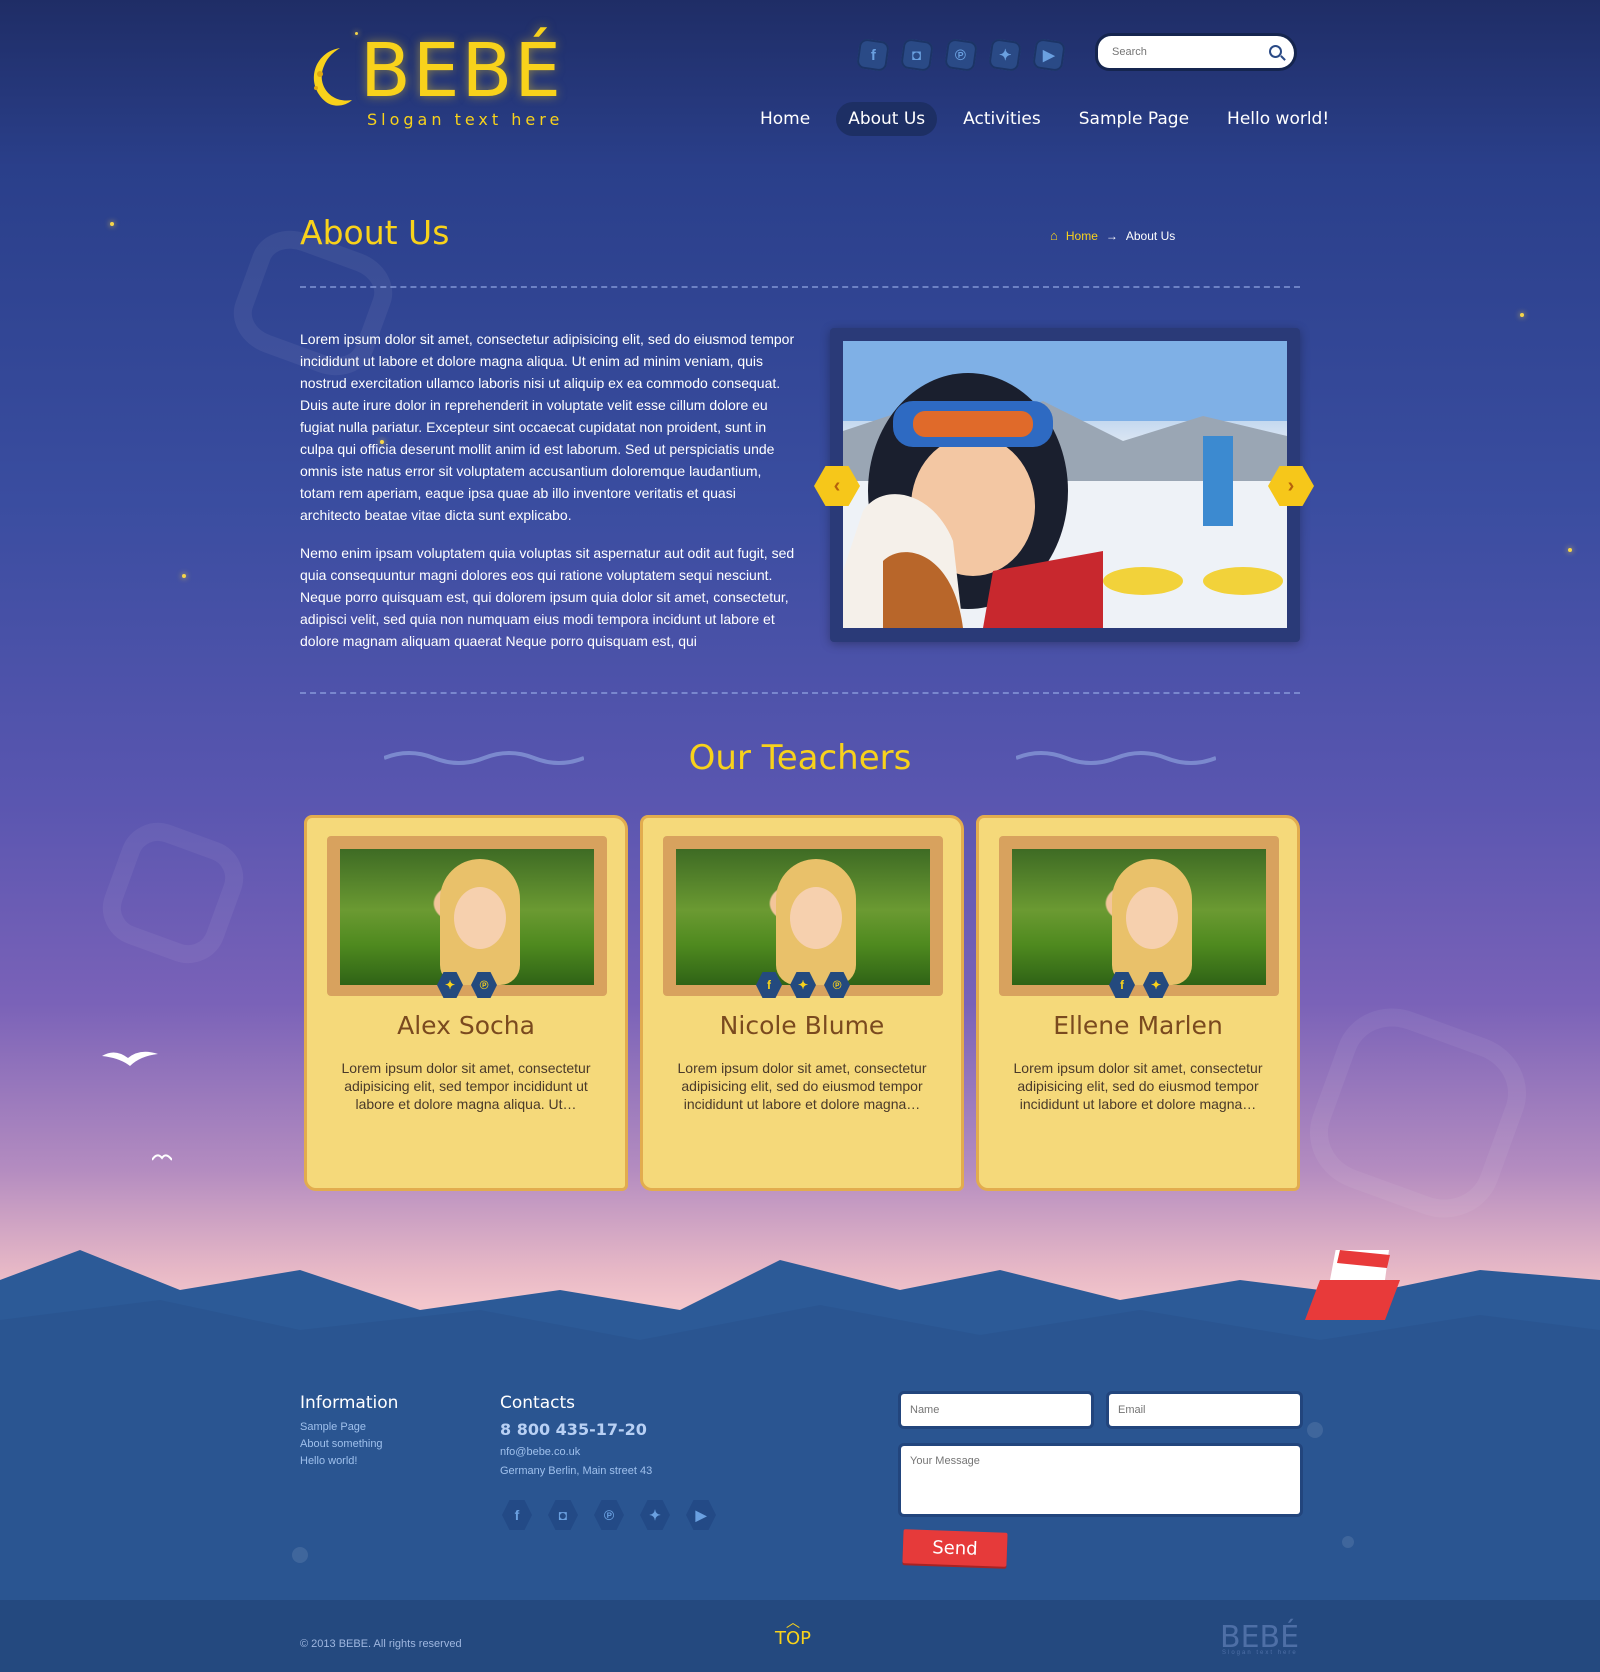 This screenshot has width=1600, height=1672. I want to click on nav-home: Home, so click(785, 119).